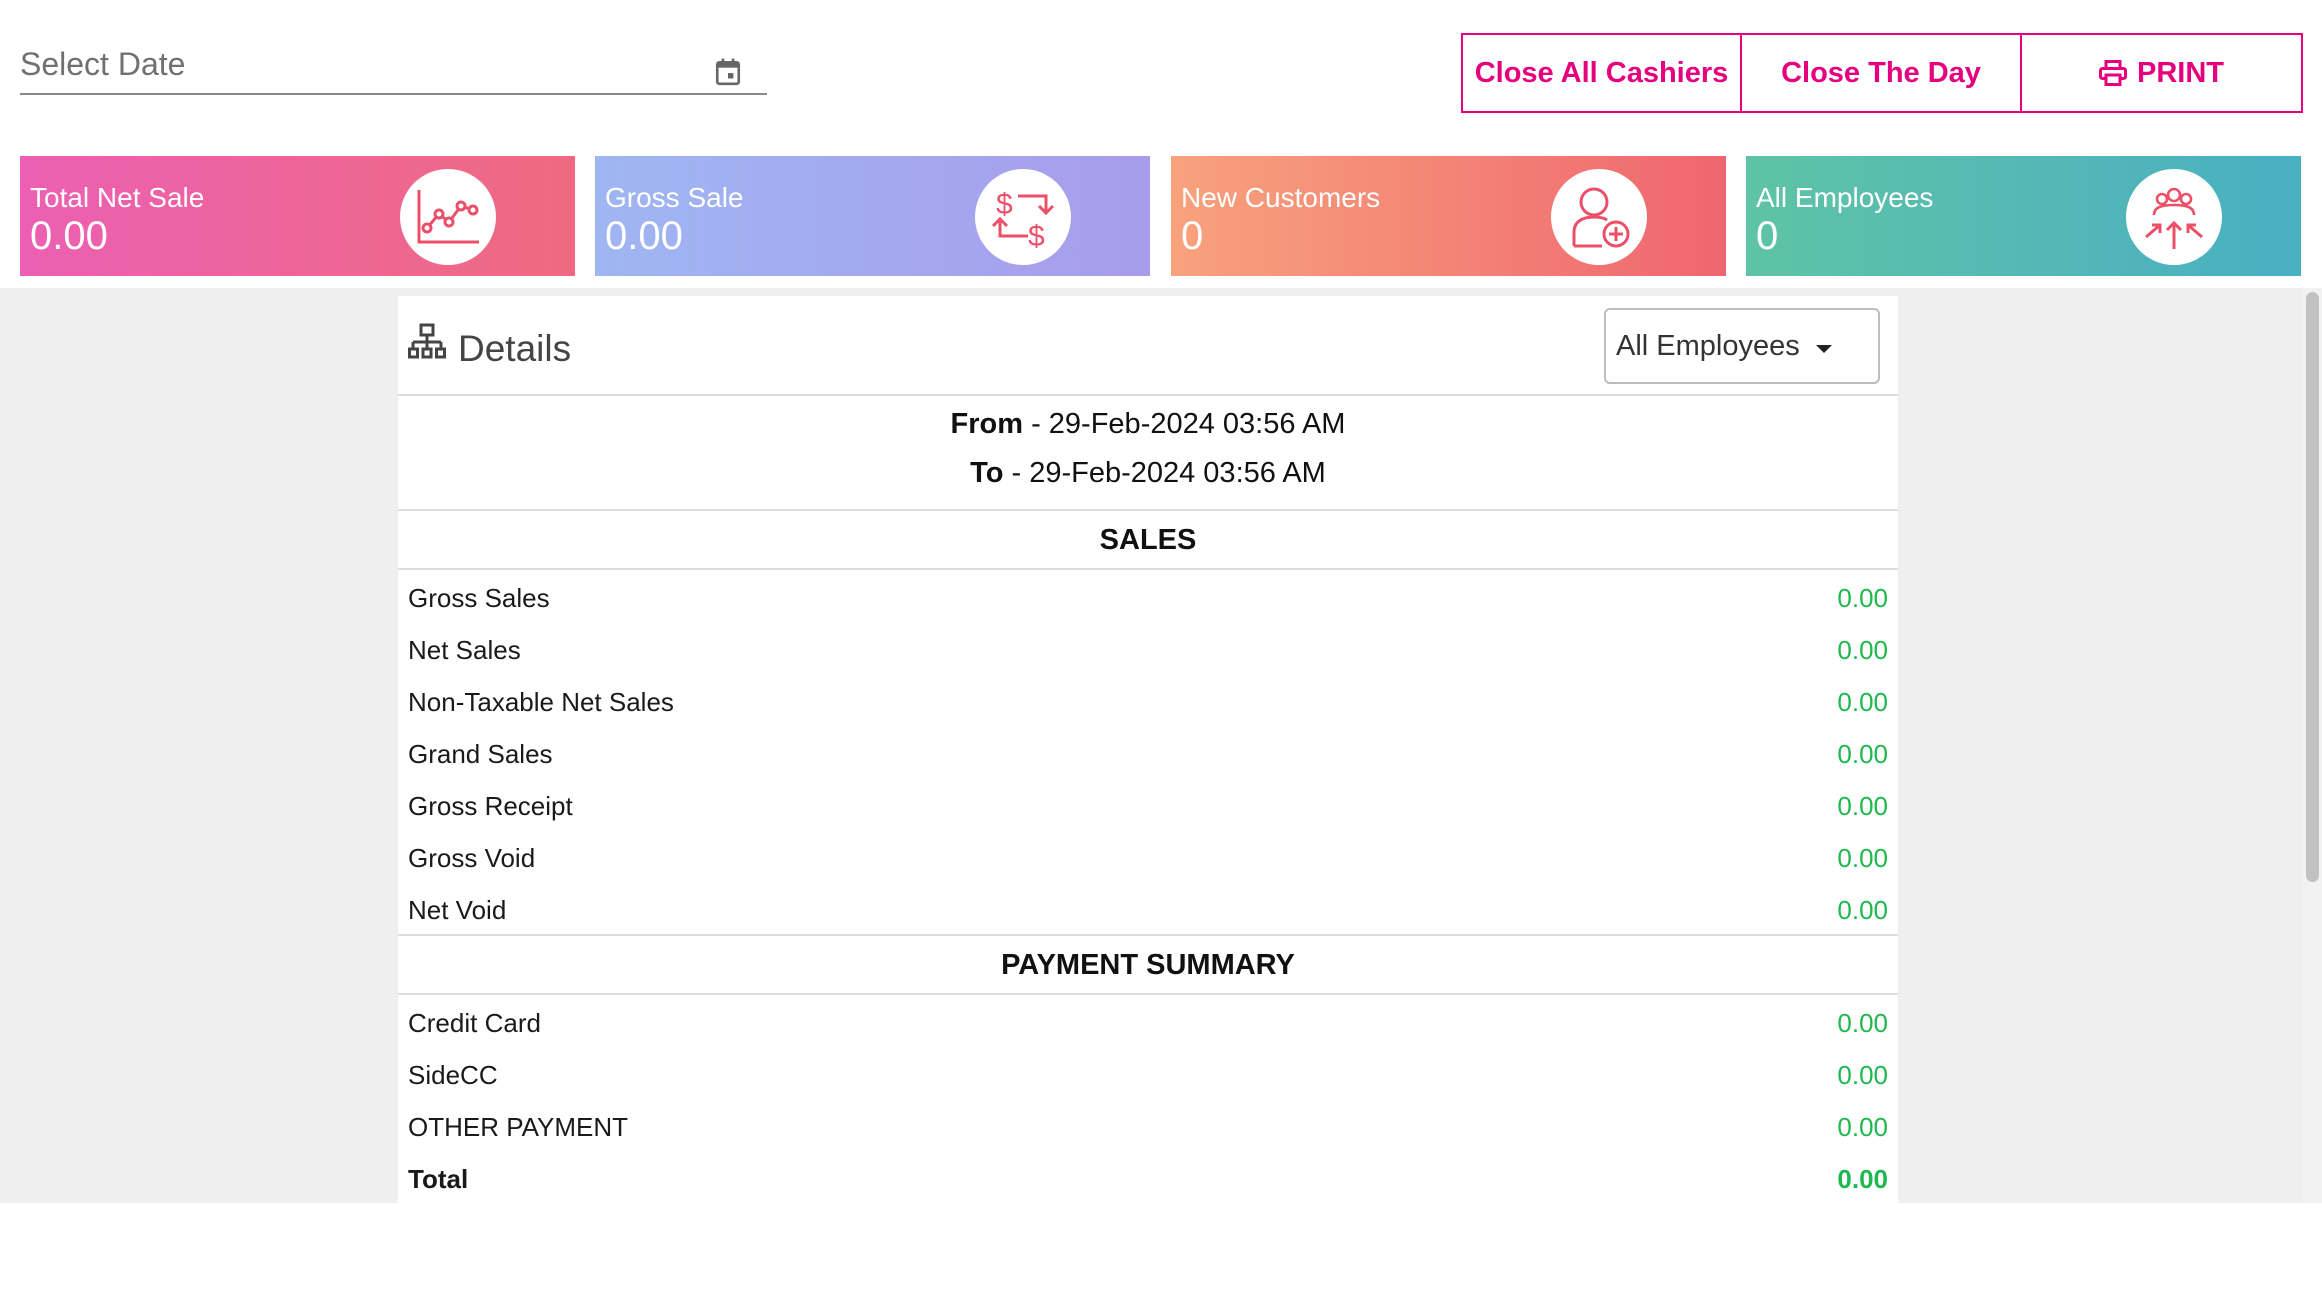  I want to click on to-line: To - 29-Feb-2024 03:56 AM, so click(1148, 471).